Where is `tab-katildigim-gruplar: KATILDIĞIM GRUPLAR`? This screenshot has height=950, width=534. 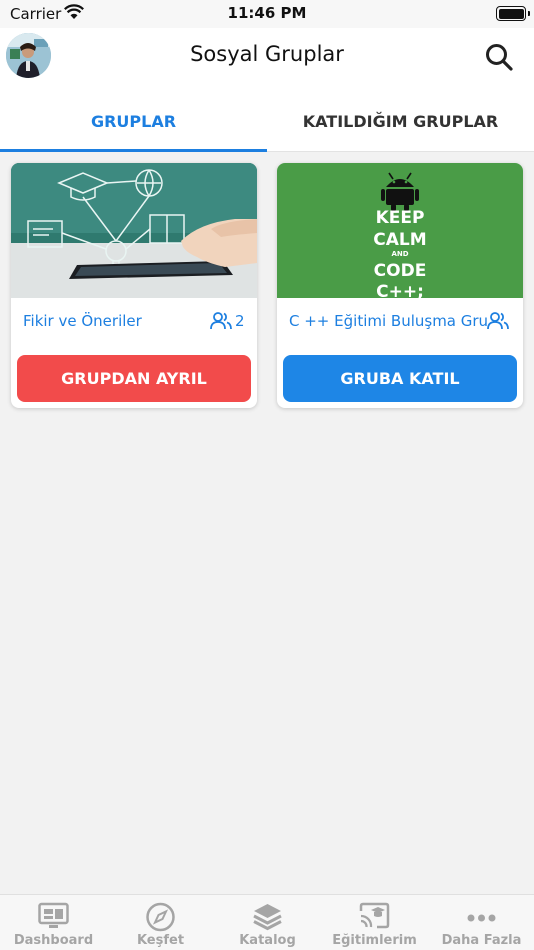
tab-katildigim-gruplar: KATILDIĞIM GRUPLAR is located at coordinates (400, 121).